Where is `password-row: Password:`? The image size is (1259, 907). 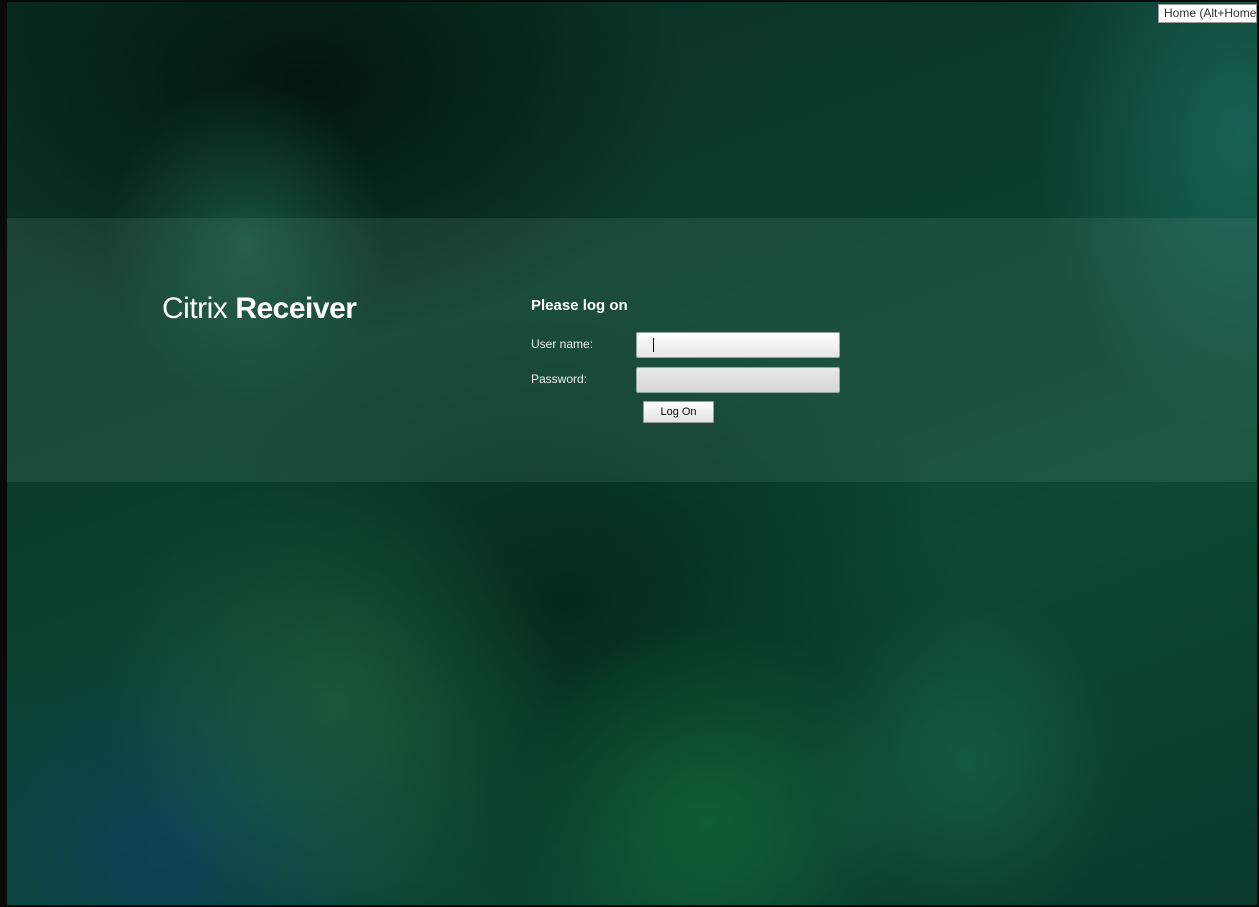 password-row: Password: is located at coordinates (691, 380).